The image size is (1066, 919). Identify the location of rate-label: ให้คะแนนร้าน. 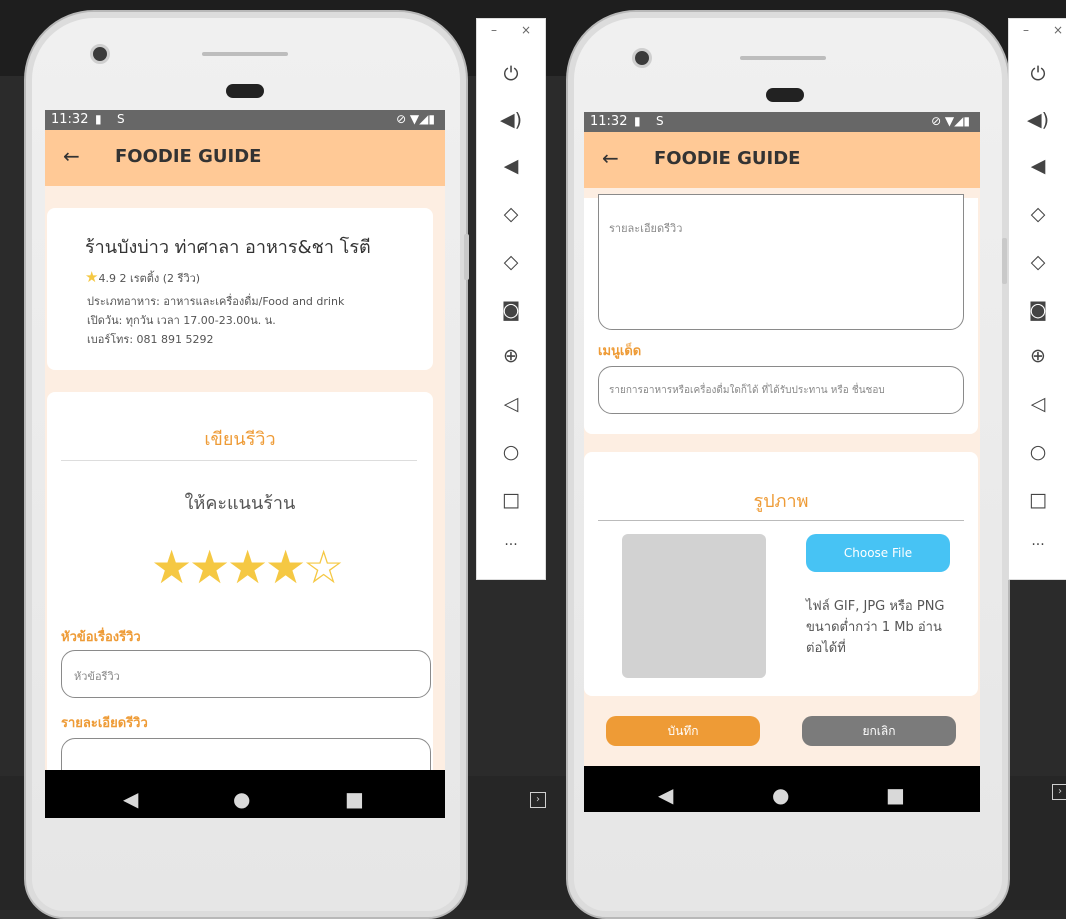
(240, 503).